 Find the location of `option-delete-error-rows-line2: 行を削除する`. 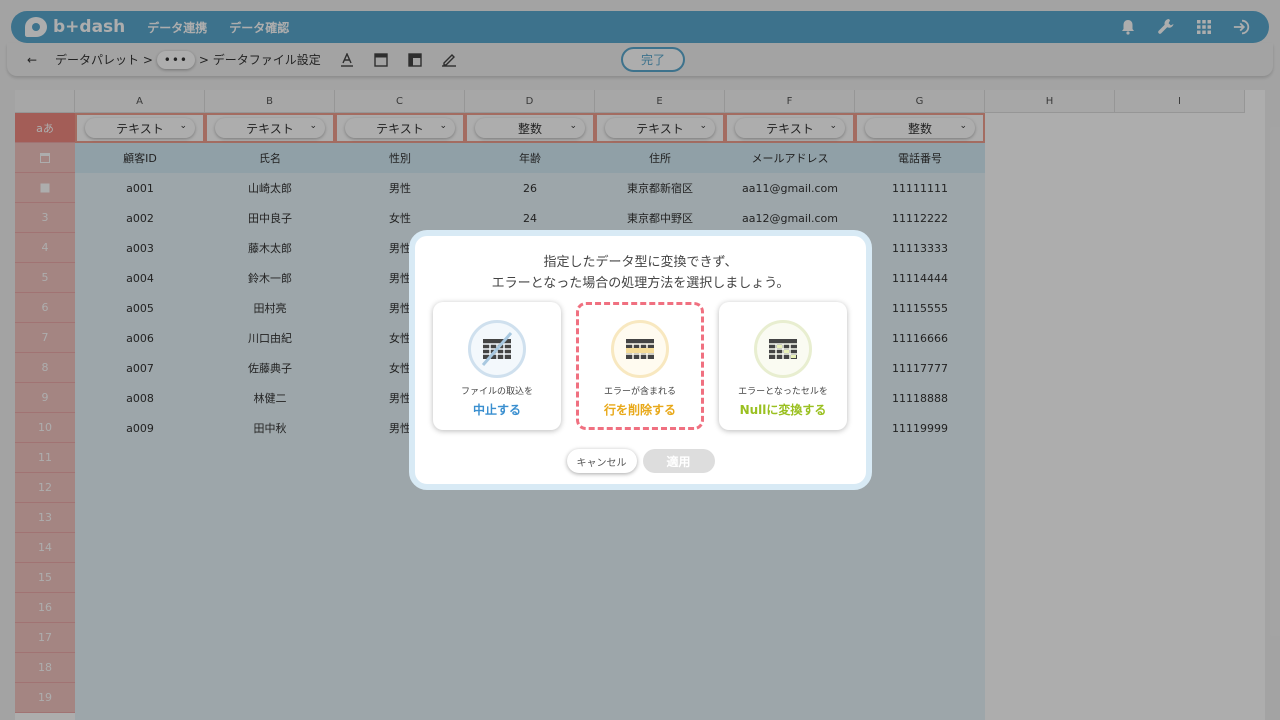

option-delete-error-rows-line2: 行を削除する is located at coordinates (639, 410).